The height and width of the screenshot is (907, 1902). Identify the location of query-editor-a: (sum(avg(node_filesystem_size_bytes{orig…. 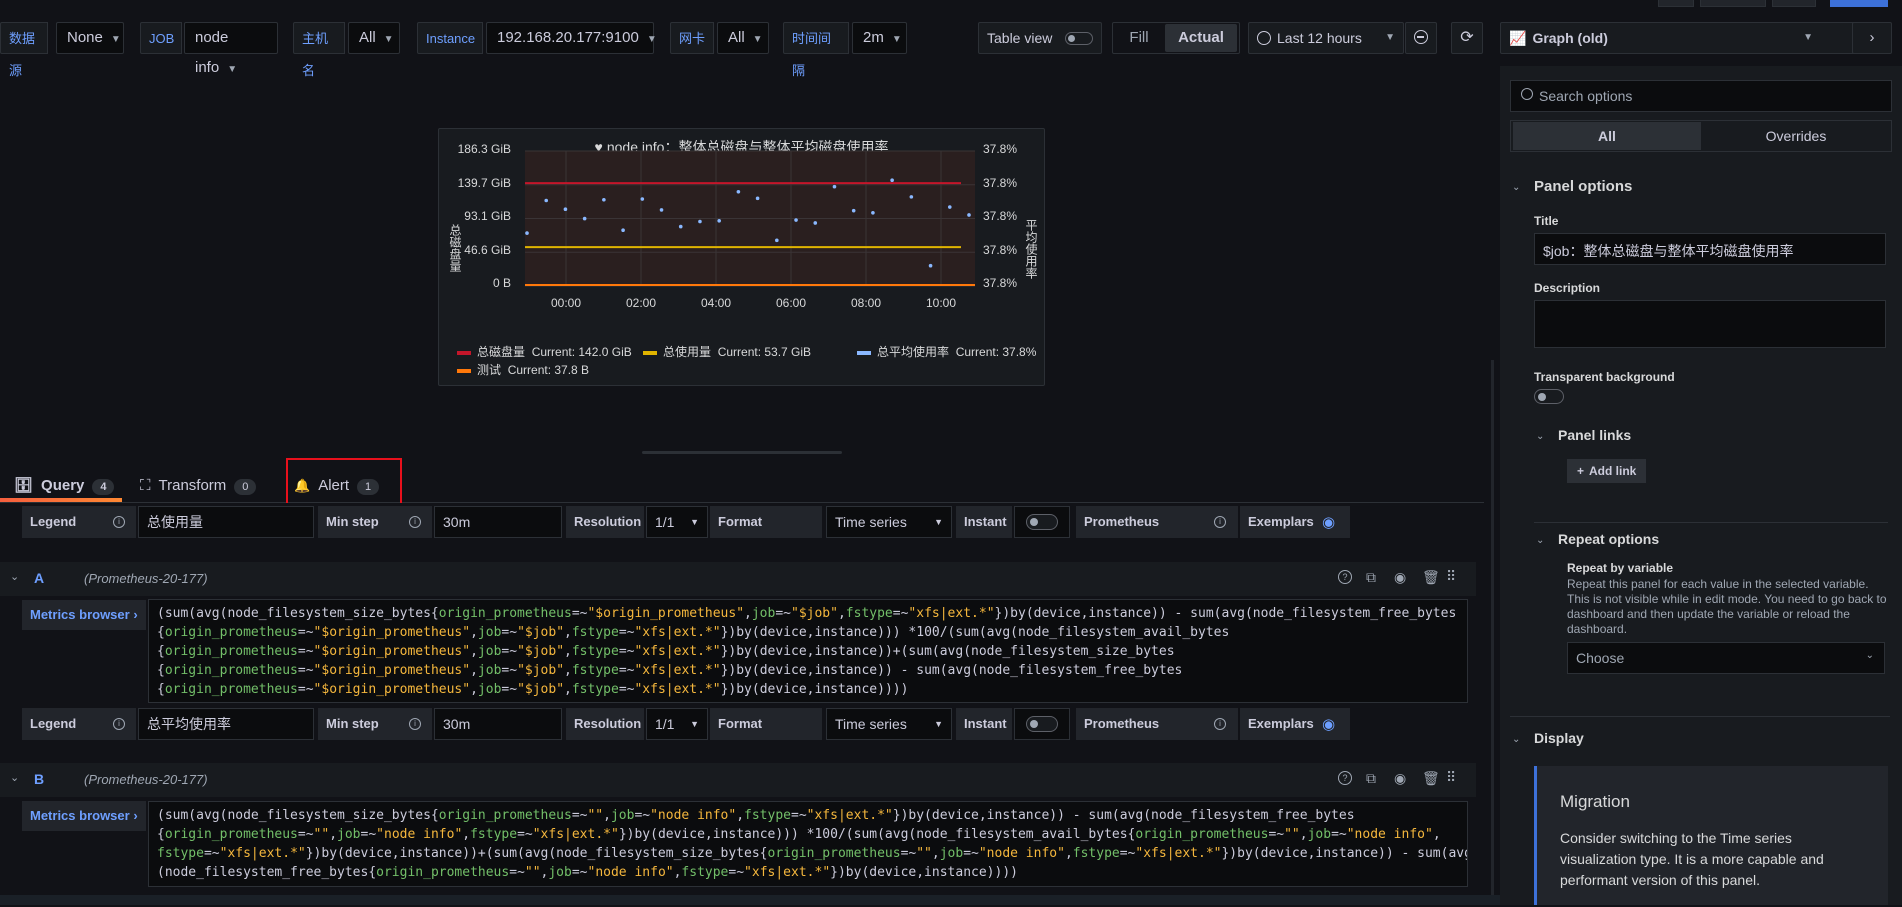
(808, 651).